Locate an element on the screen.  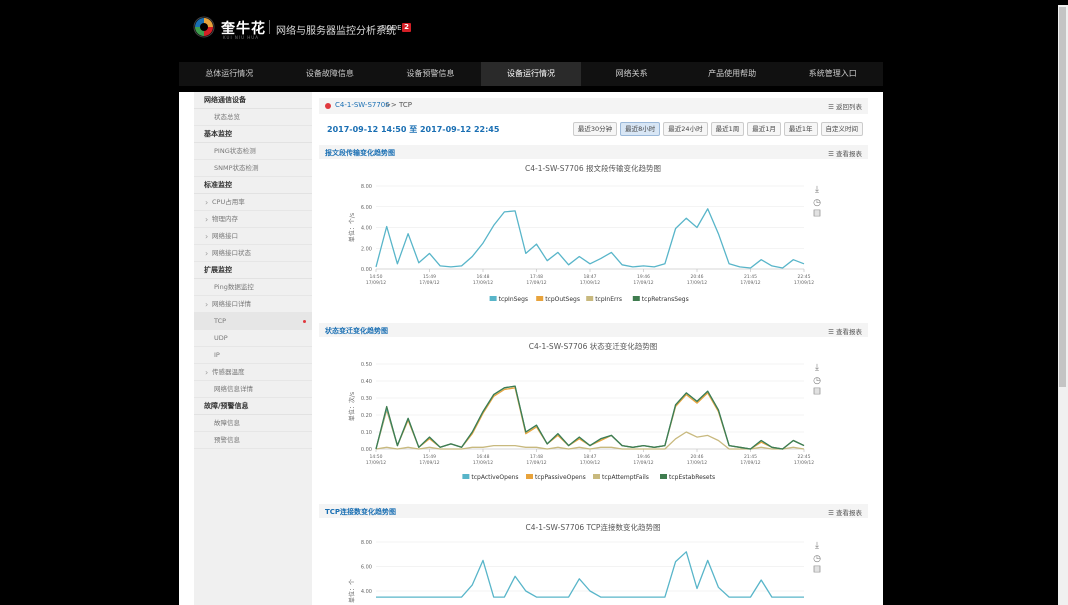
section-title-segments: 报文段传输变化趋势图 is located at coordinates (360, 153).